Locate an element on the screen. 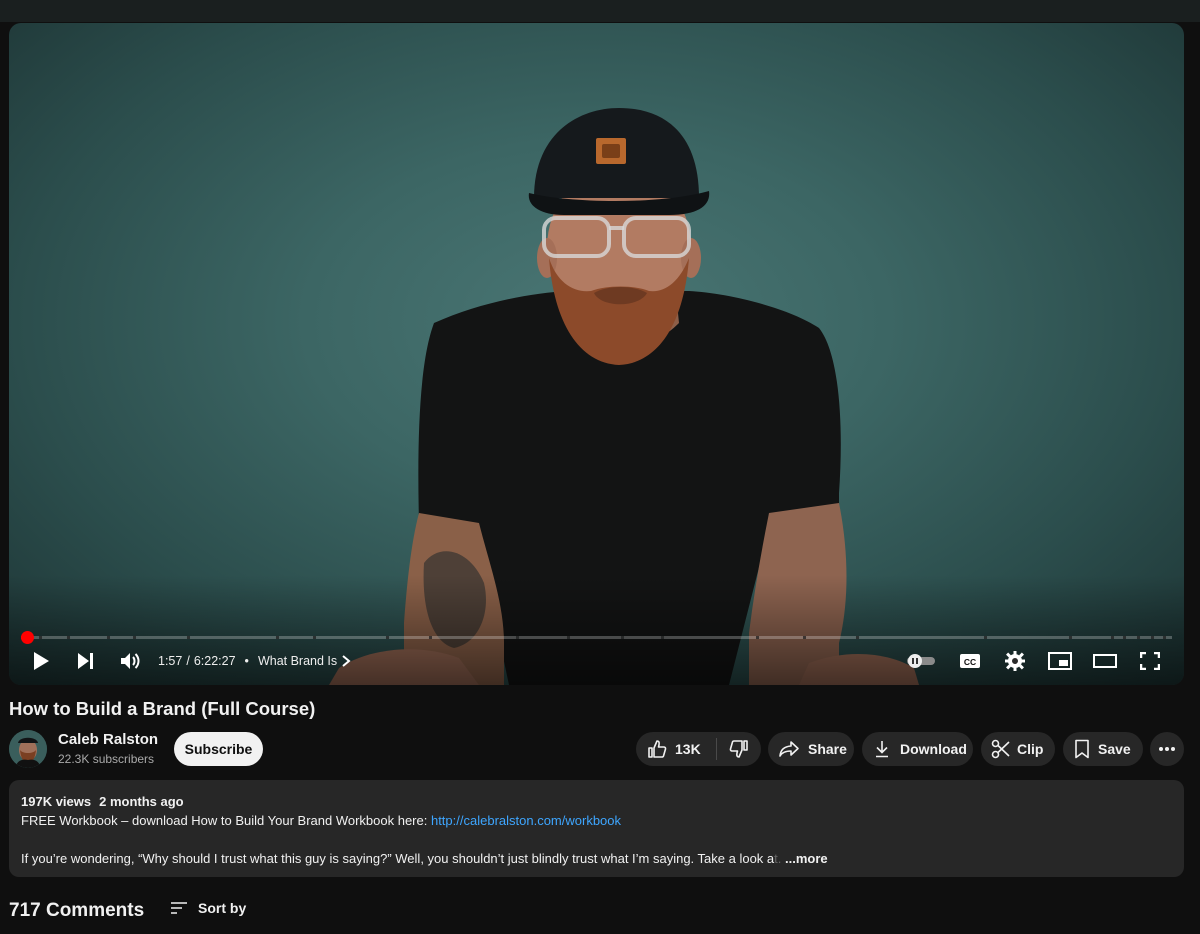 The width and height of the screenshot is (1200, 934). share-button: Share is located at coordinates (811, 749).